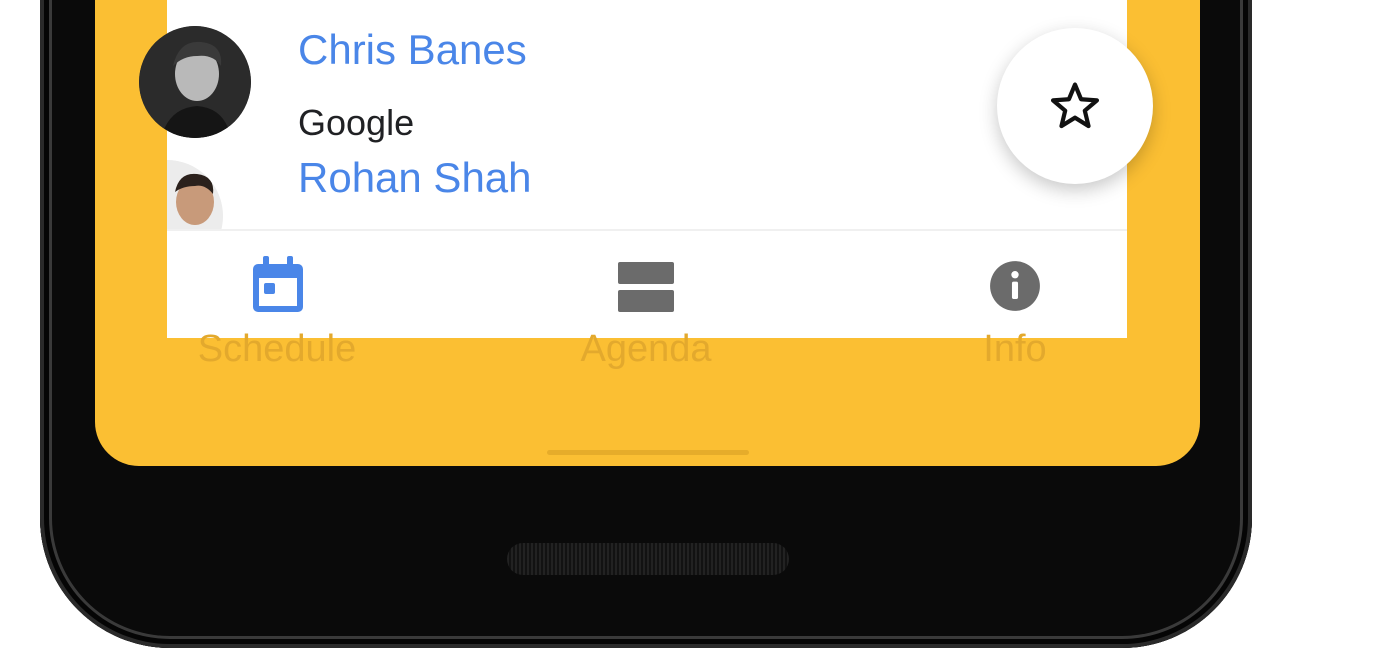 This screenshot has height=664, width=1386. Describe the element at coordinates (1015, 286) in the screenshot. I see `info-icon` at that location.